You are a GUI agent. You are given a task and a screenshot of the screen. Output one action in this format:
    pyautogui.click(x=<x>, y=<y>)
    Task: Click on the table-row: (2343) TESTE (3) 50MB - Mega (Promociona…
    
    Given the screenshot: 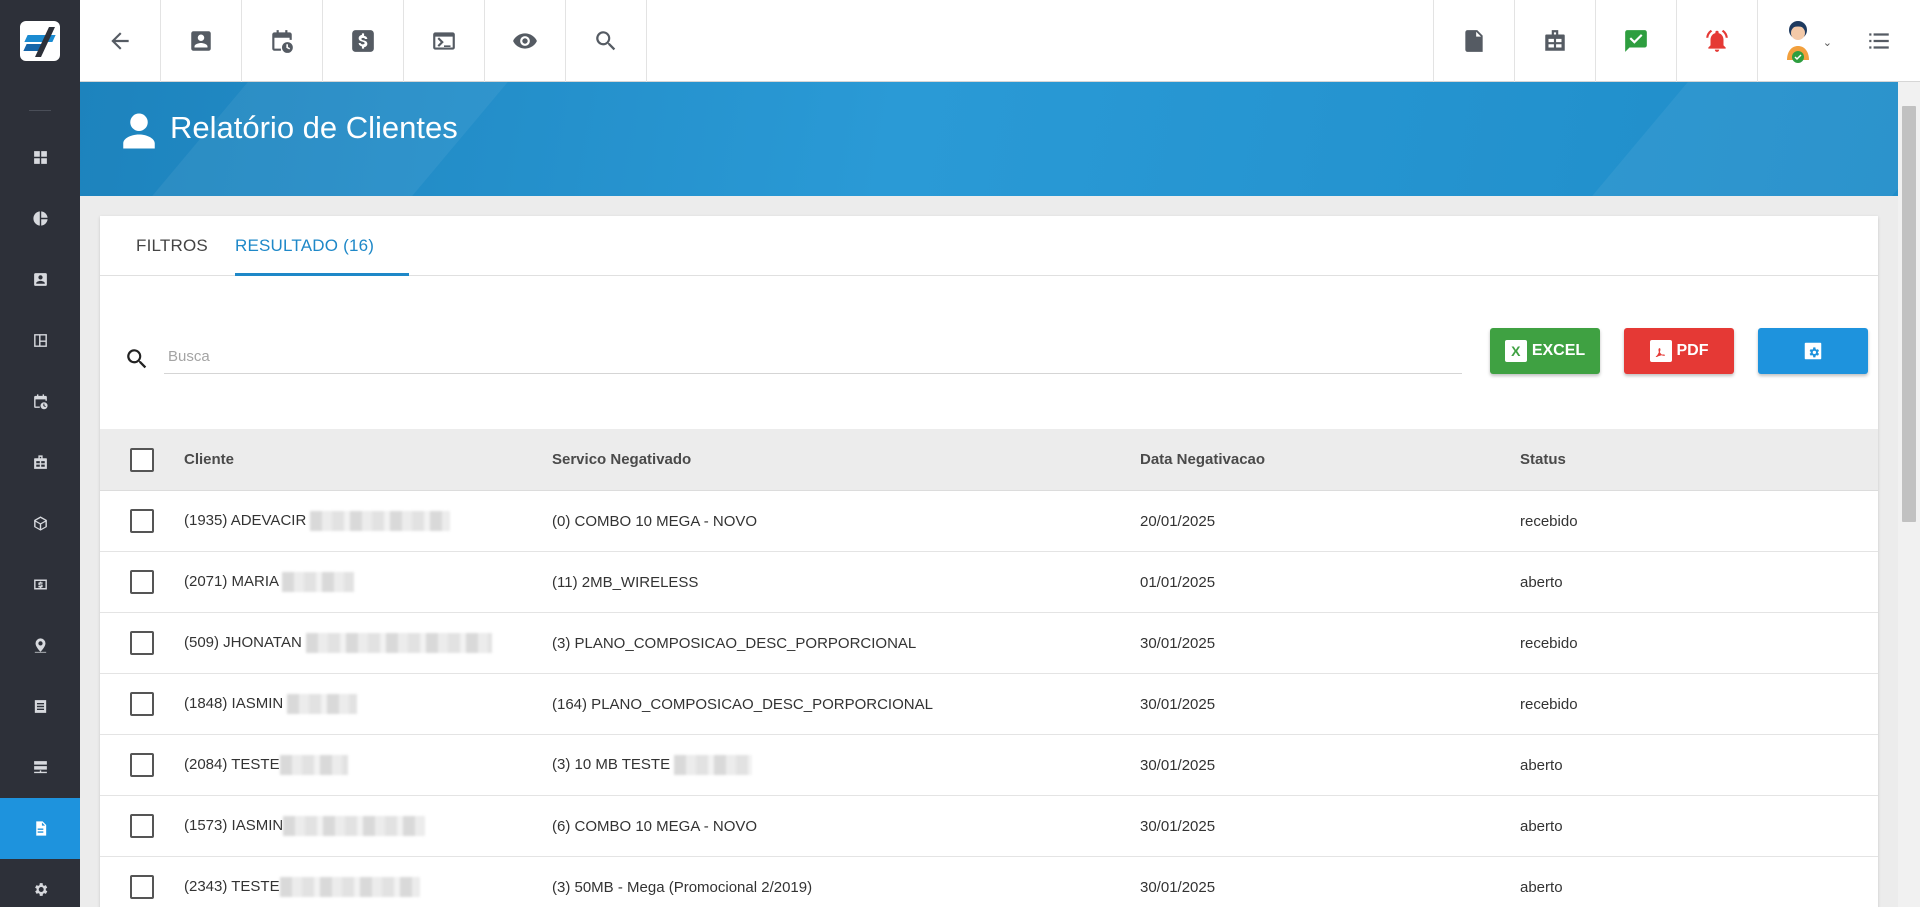 What is the action you would take?
    pyautogui.click(x=989, y=882)
    